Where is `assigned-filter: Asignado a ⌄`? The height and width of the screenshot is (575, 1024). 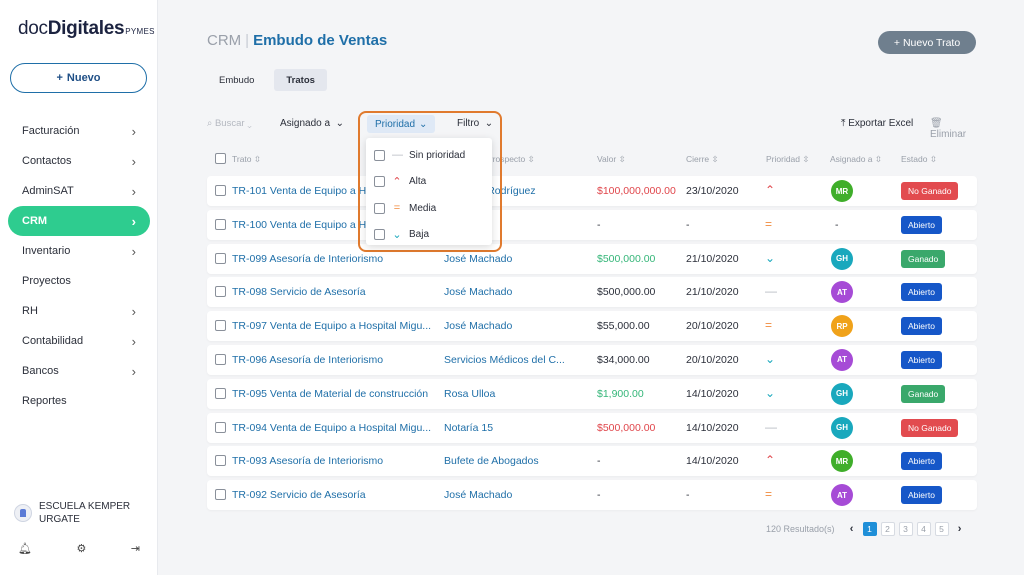 assigned-filter: Asignado a ⌄ is located at coordinates (312, 123).